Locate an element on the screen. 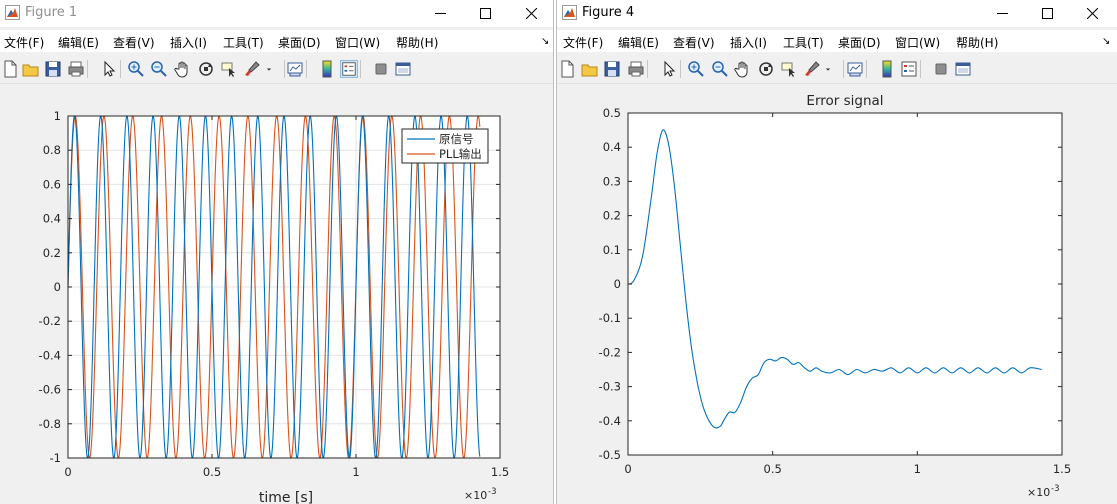 This screenshot has height=504, width=1117. chart-title: Error signal is located at coordinates (844, 101).